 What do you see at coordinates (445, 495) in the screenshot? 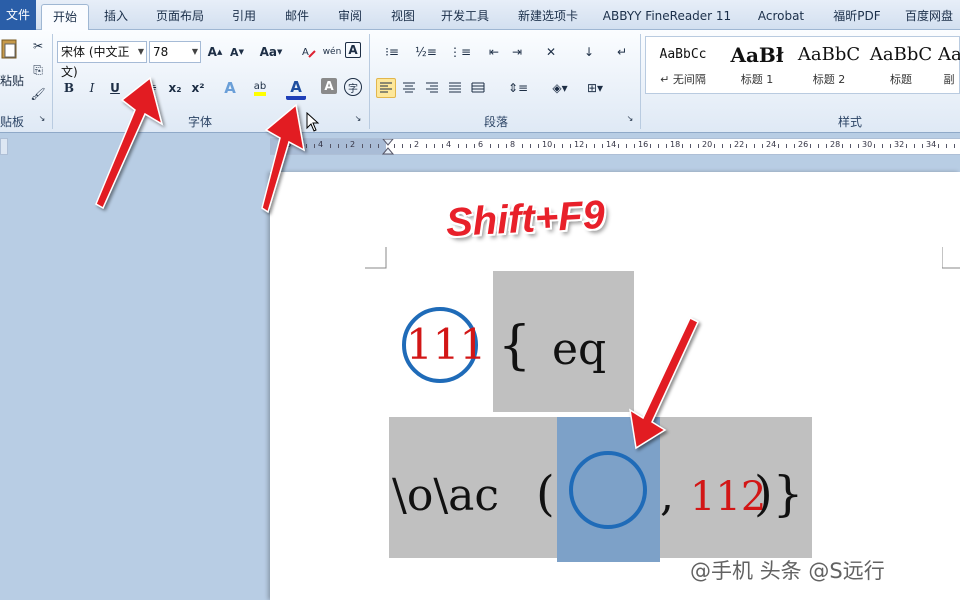
I see `field-code-switches: \o\ac` at bounding box center [445, 495].